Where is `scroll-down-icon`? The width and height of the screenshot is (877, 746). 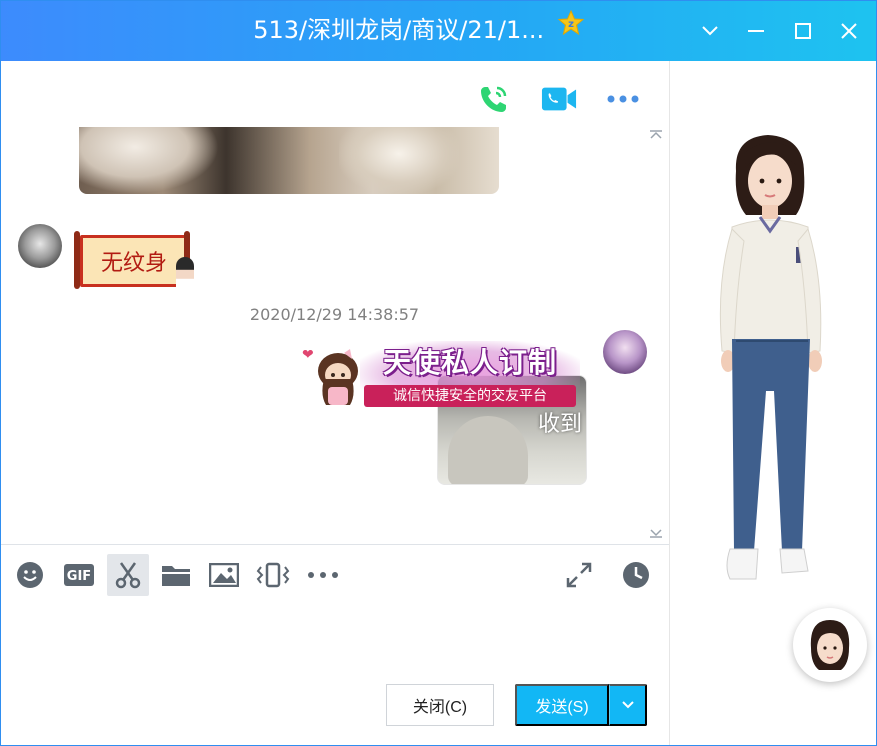
scroll-down-icon is located at coordinates (656, 533).